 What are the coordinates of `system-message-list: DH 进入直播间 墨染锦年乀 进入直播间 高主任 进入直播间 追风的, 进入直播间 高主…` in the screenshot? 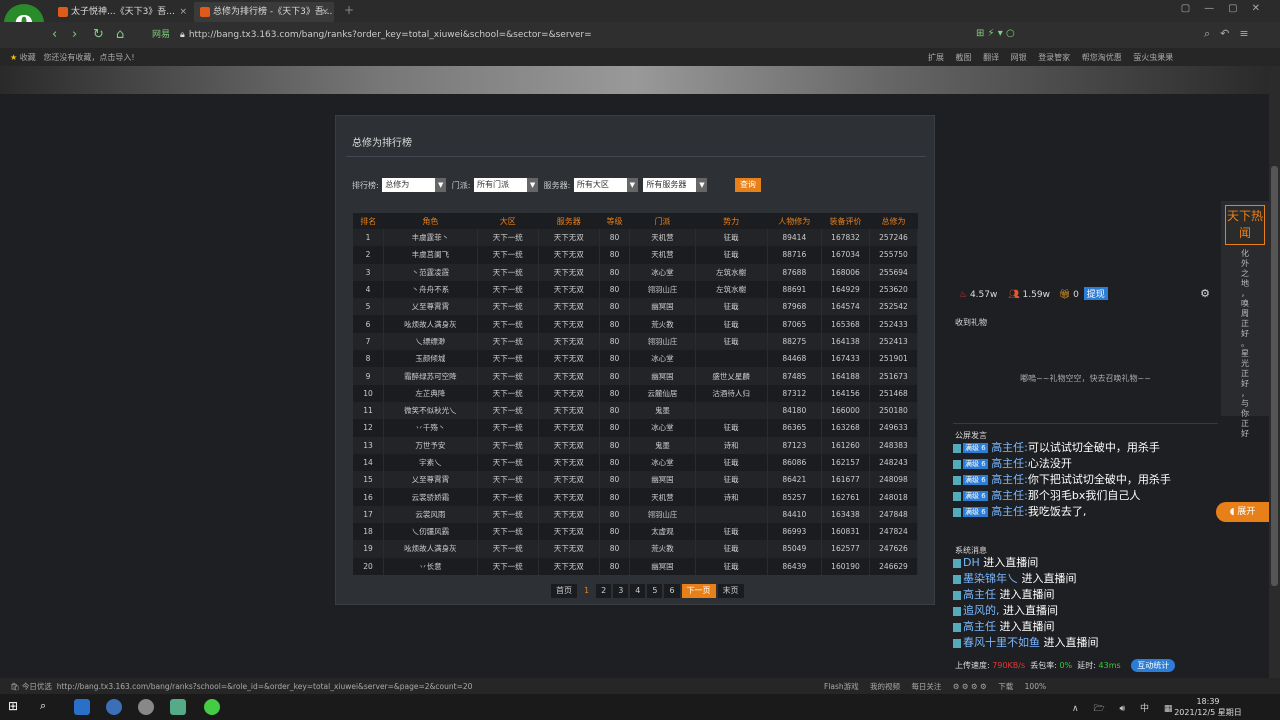 It's located at (1084, 602).